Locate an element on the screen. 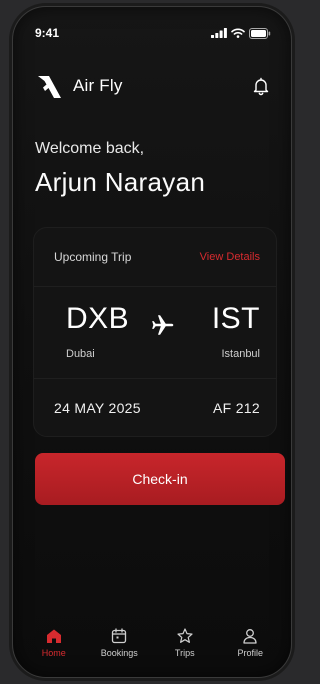 The width and height of the screenshot is (320, 684). tab-label: Trips is located at coordinates (184, 653).